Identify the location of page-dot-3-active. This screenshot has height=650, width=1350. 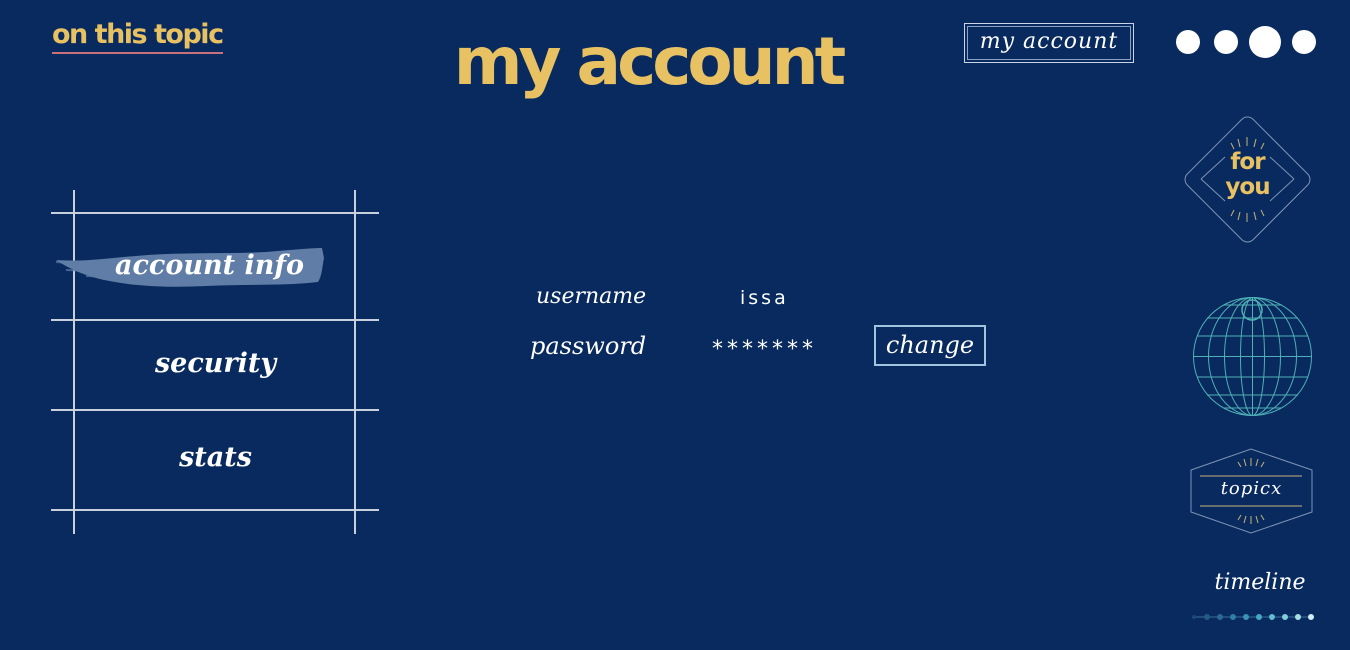
(1265, 42).